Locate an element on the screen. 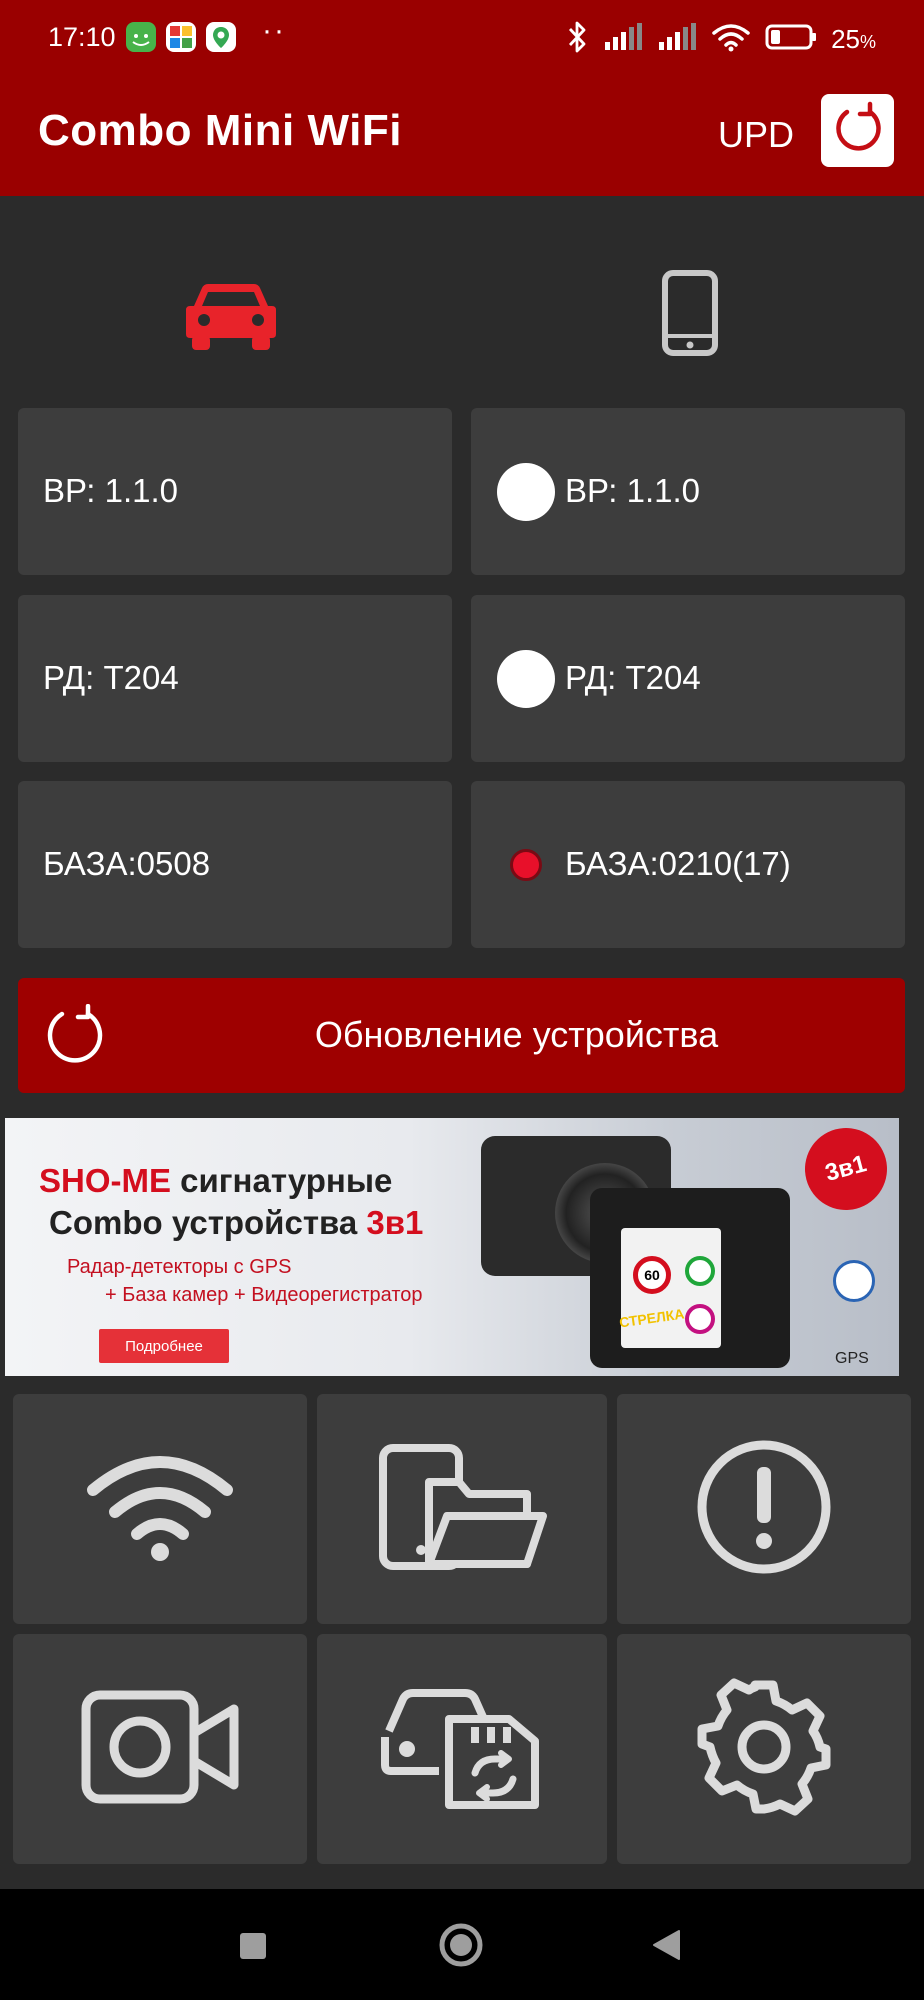 The height and width of the screenshot is (2000, 924). banner-more-button: Подробнее is located at coordinates (164, 1346).